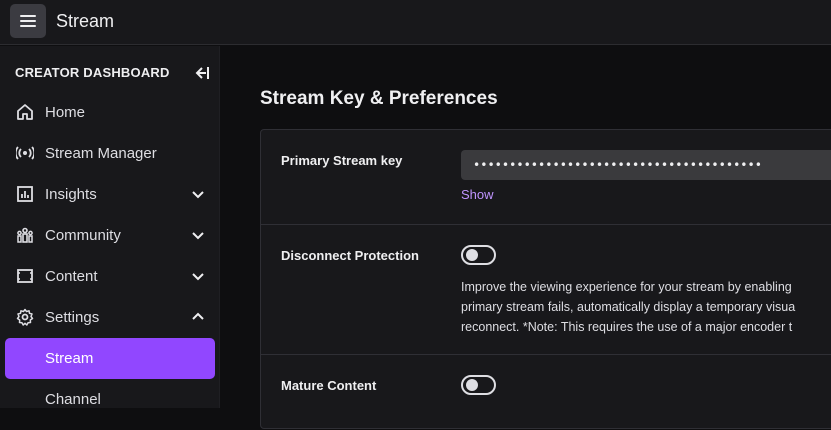 Image resolution: width=831 pixels, height=430 pixels. What do you see at coordinates (101, 153) in the screenshot?
I see `sidebar-item-label: Stream Manager` at bounding box center [101, 153].